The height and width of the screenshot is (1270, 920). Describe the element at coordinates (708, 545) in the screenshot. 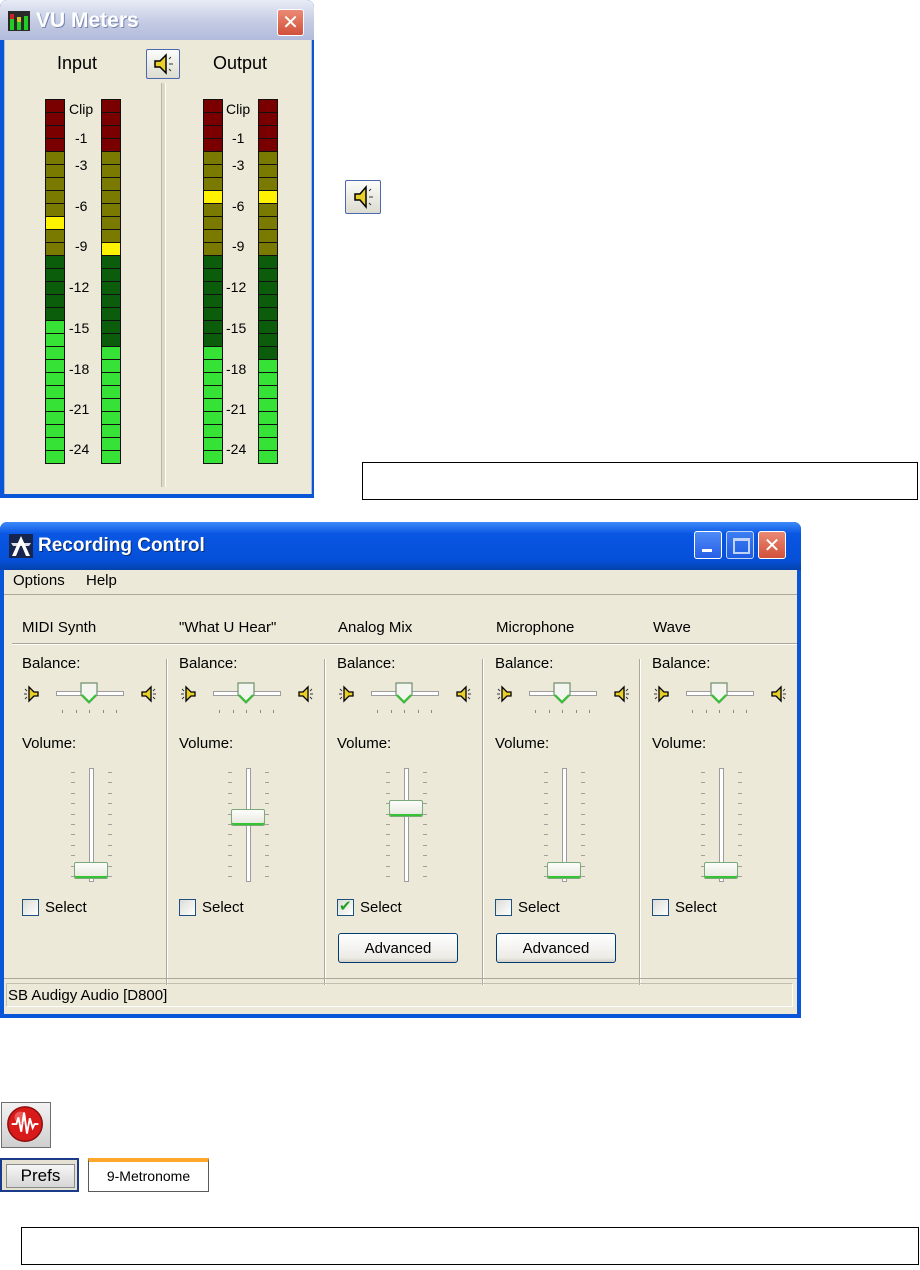

I see `minimize-button` at that location.